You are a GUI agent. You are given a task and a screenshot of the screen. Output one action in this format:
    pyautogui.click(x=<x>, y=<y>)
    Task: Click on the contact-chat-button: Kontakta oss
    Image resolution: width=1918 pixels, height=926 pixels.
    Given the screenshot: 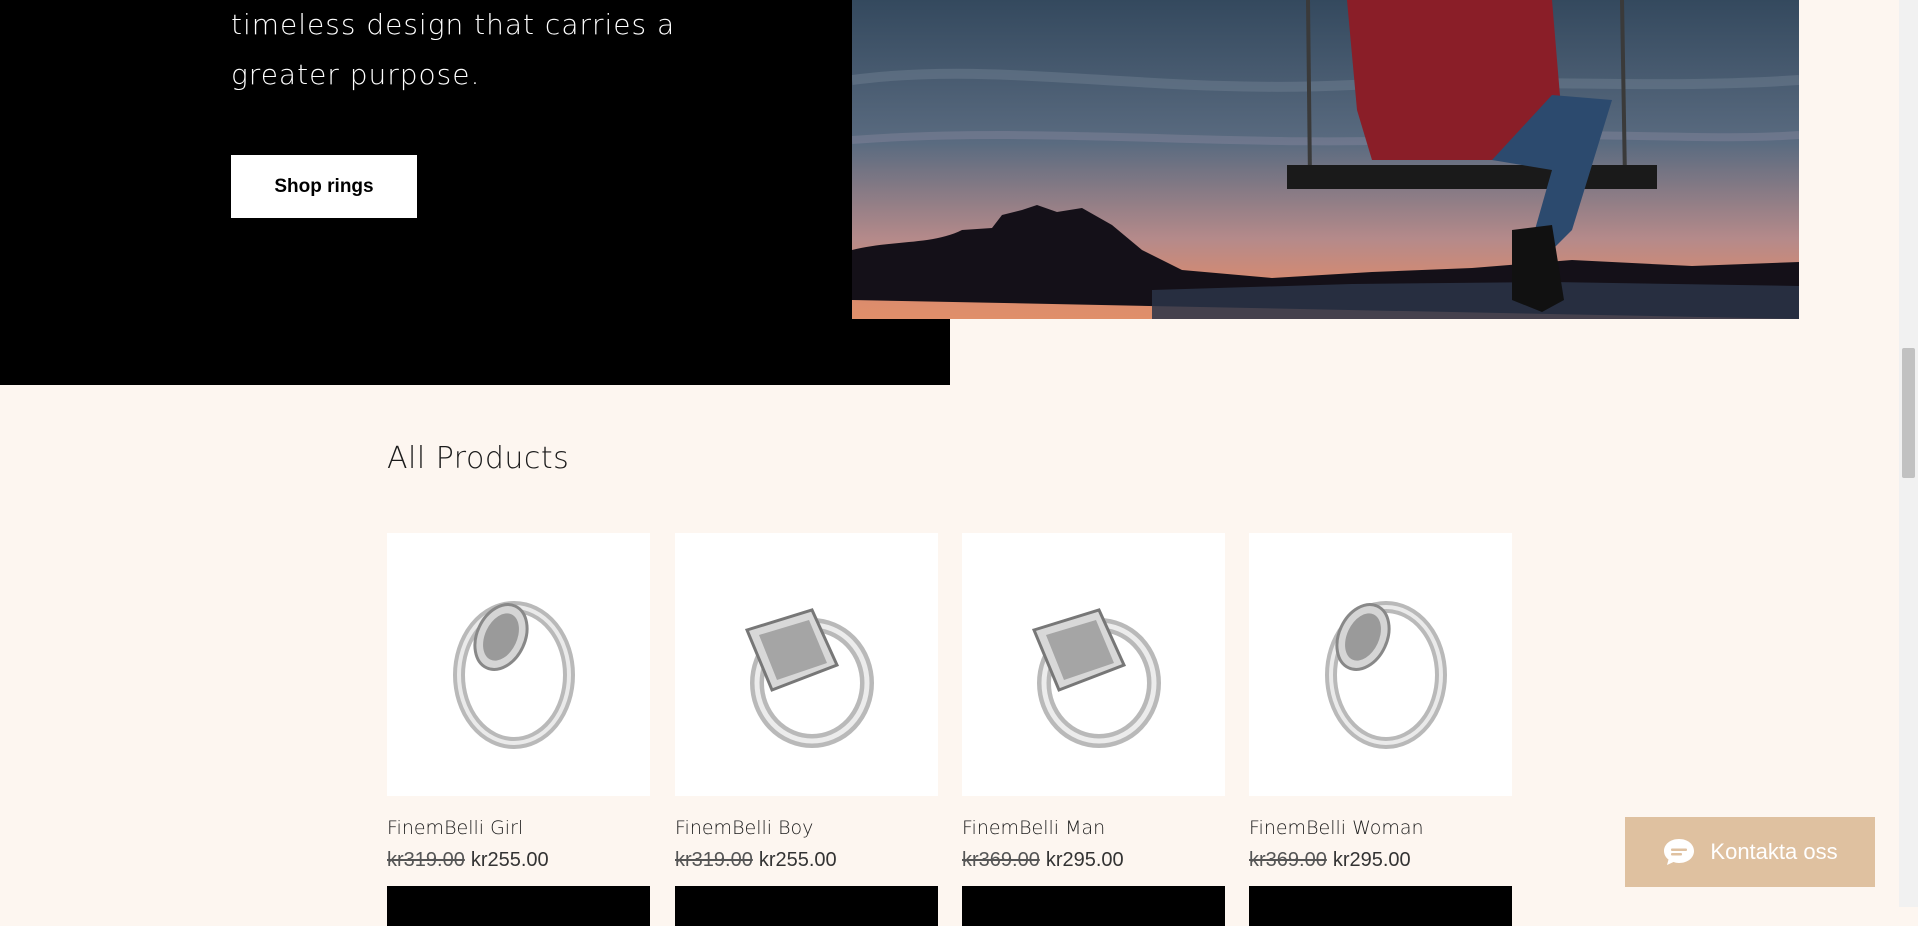 What is the action you would take?
    pyautogui.click(x=1750, y=852)
    